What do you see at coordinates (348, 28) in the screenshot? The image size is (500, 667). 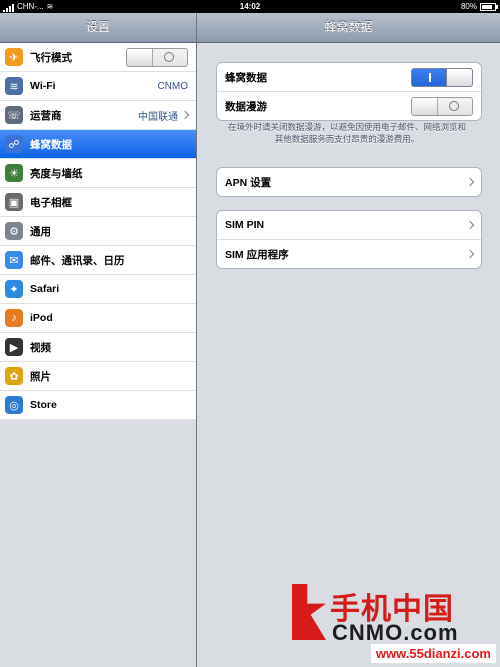 I see `detail-title: 蜂窝数据` at bounding box center [348, 28].